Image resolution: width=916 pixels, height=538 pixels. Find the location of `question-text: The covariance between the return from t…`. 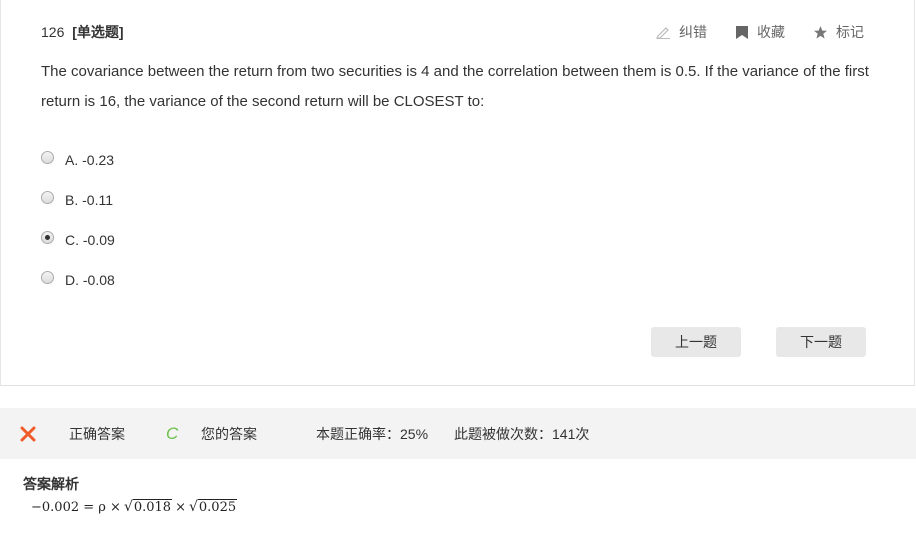

question-text: The covariance between the return from t… is located at coordinates (455, 86).